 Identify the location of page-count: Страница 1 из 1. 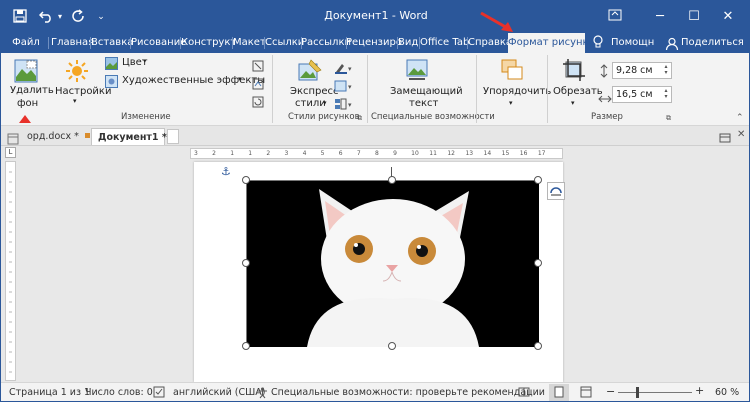
(49, 392).